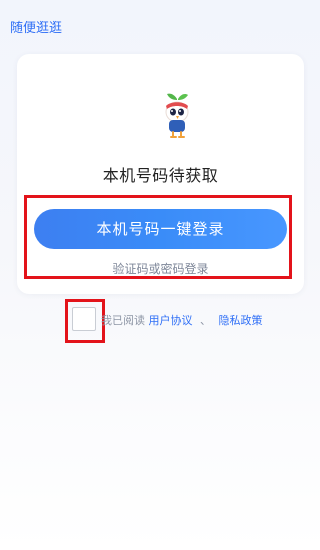  I want to click on one-click-login-button: 本机号码一键登录, so click(160, 229).